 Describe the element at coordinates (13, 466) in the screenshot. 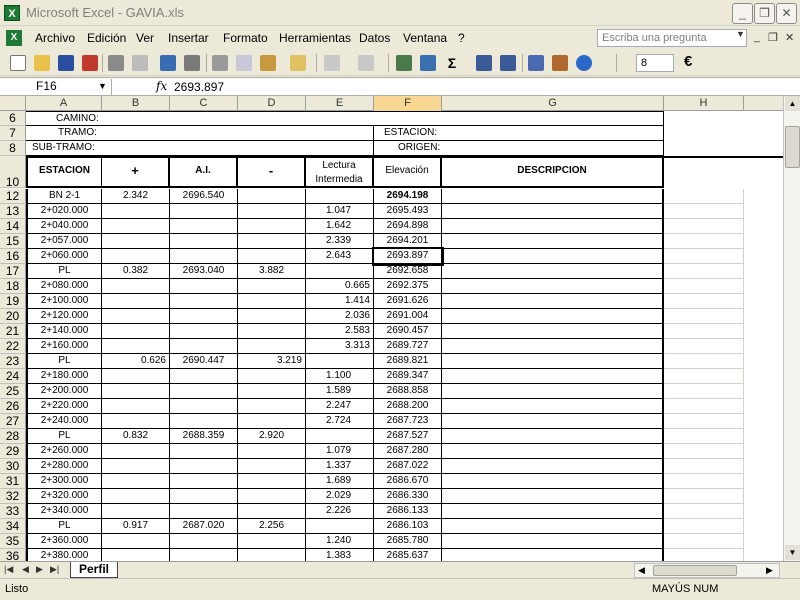

I see `row-header: 30` at that location.